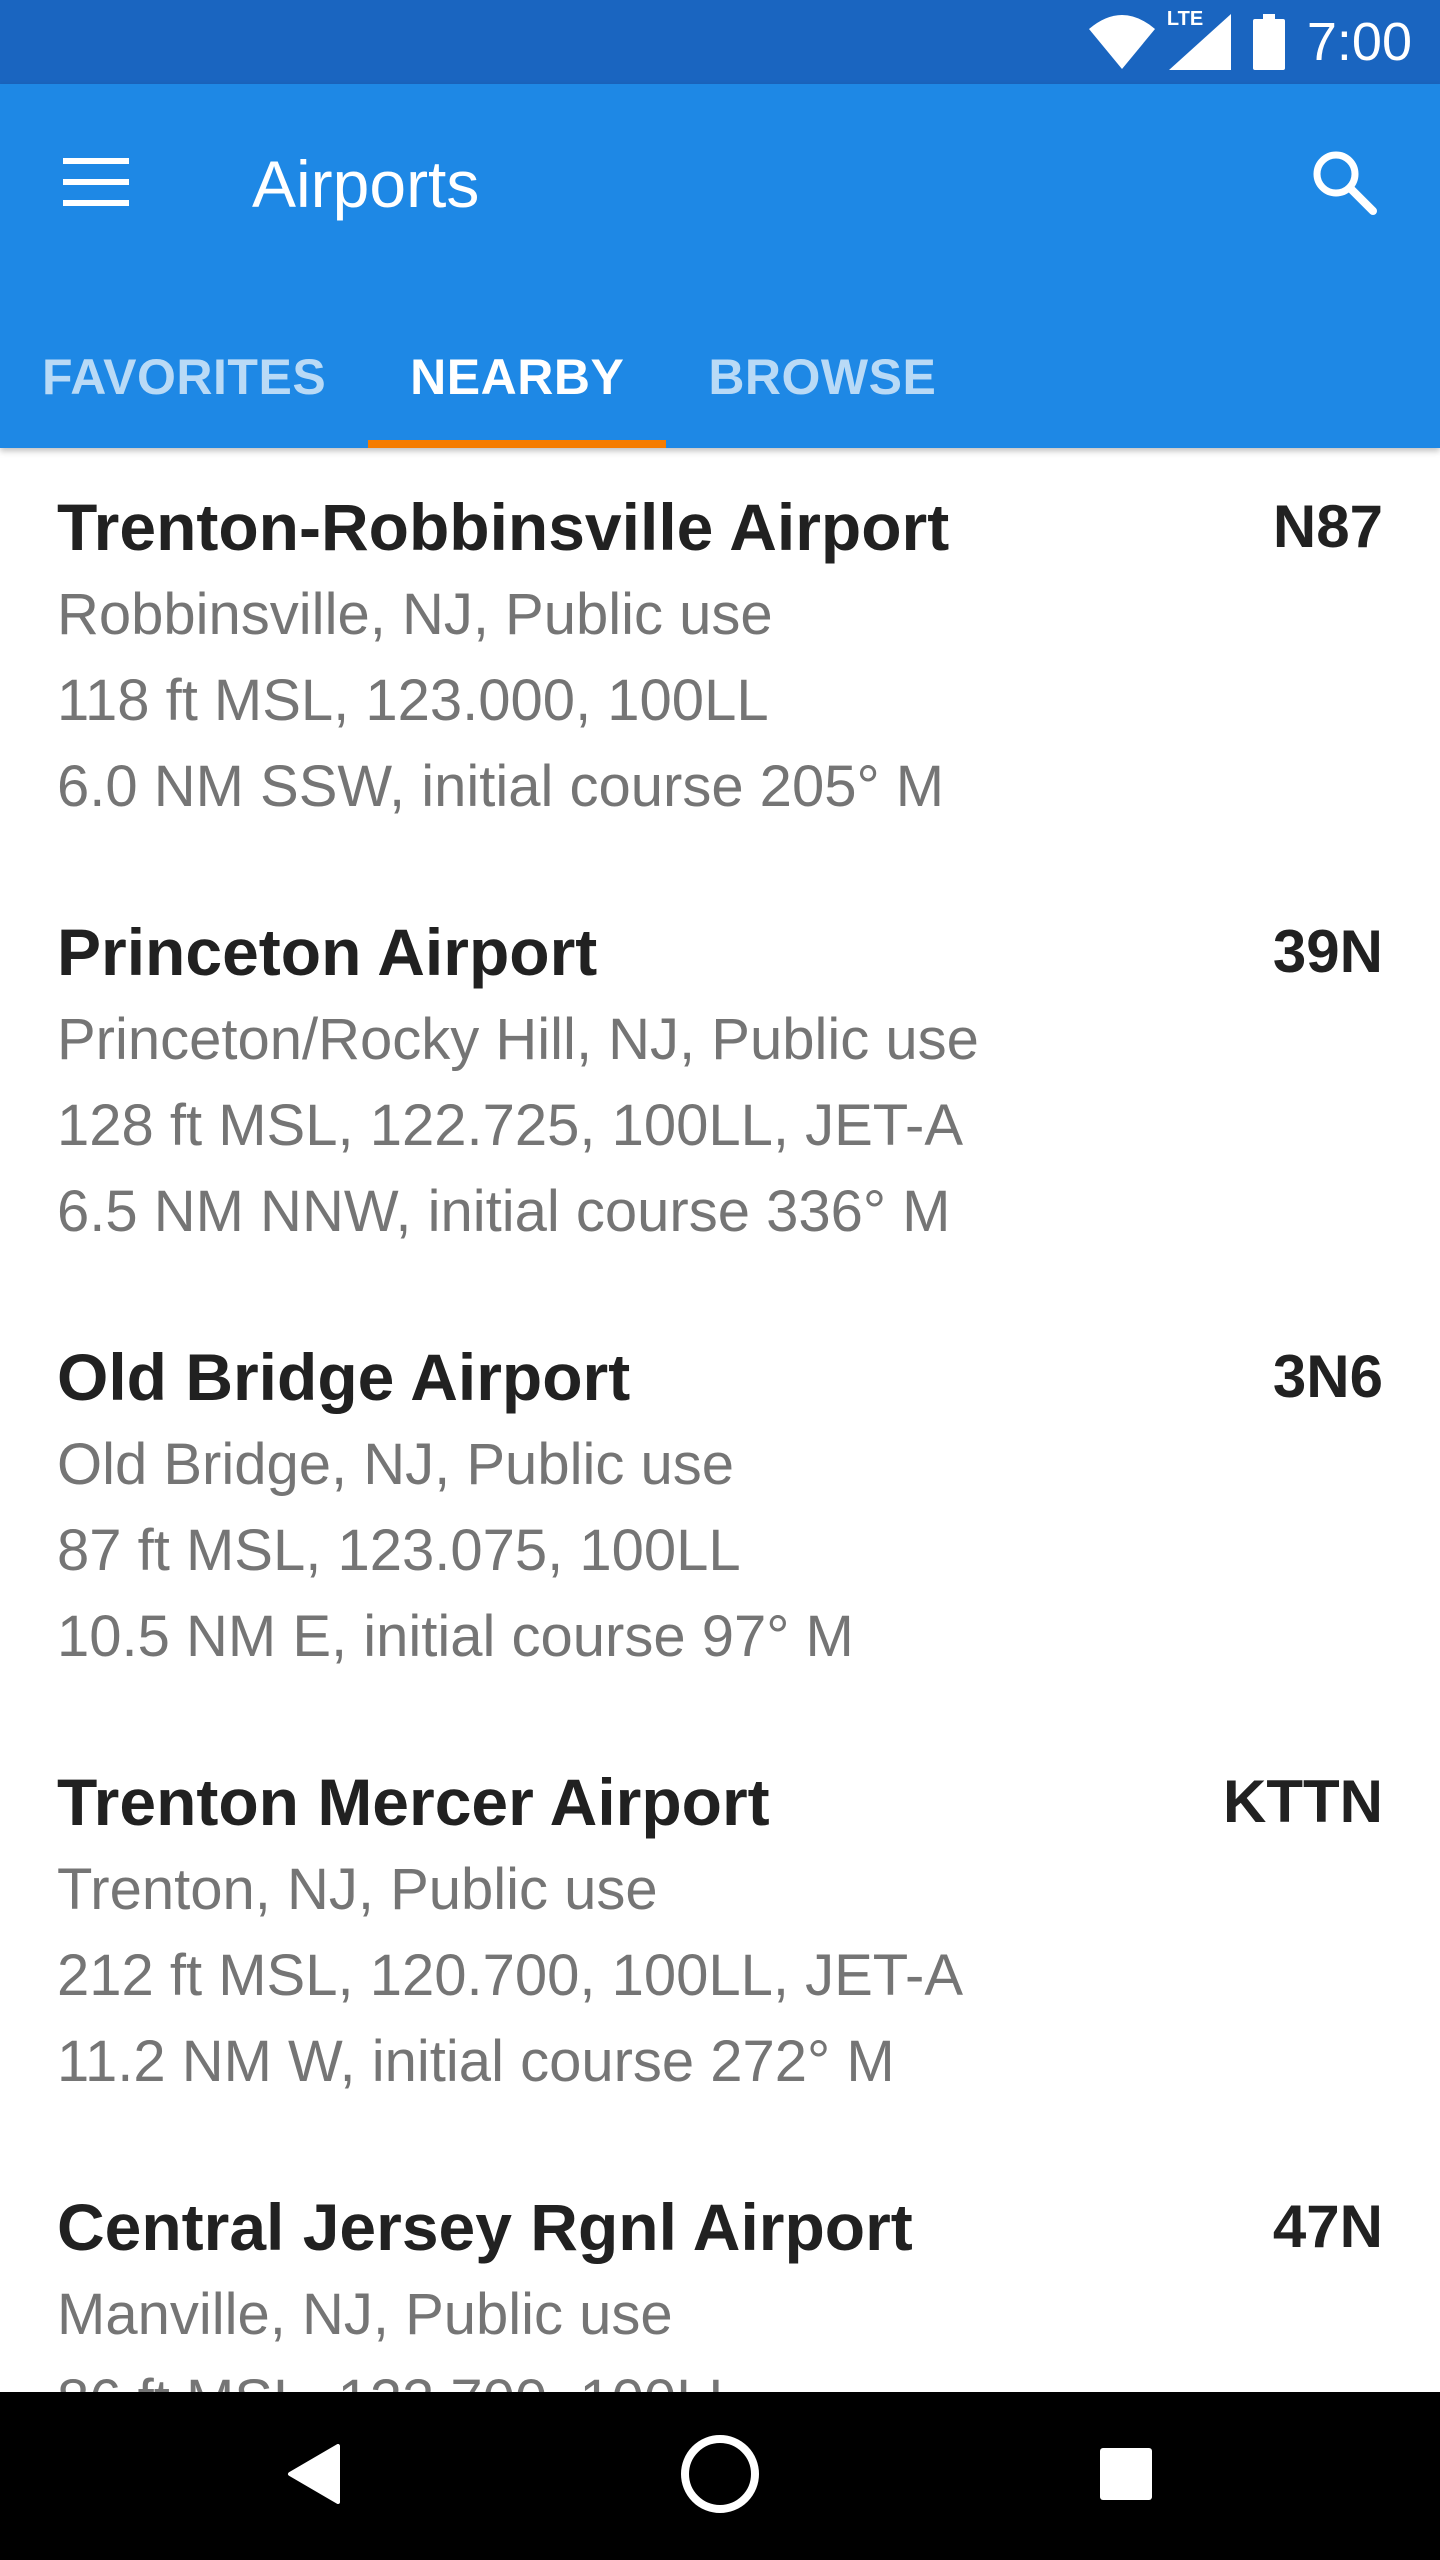 The image size is (1440, 2560). I want to click on airport-details: 118 ft MSL, 123.000, 100LL, so click(413, 700).